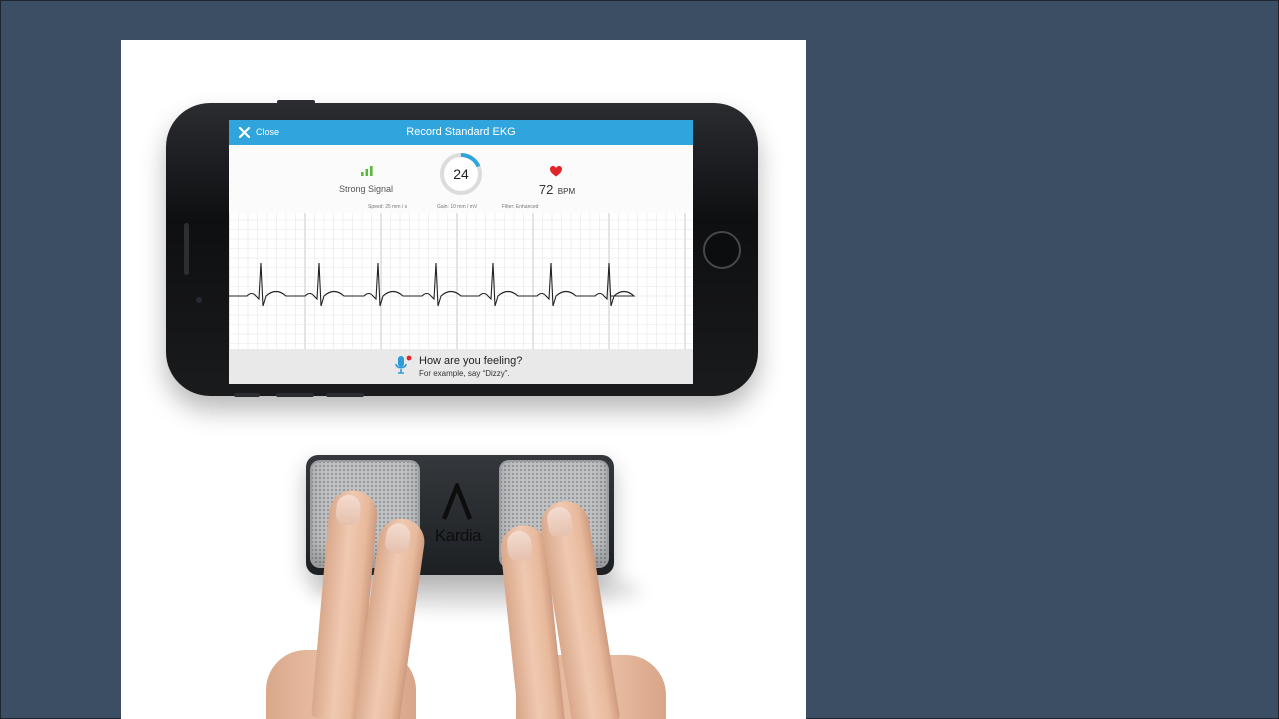 This screenshot has width=1279, height=719. I want to click on filter-setting: Filter: Enhanced, so click(520, 207).